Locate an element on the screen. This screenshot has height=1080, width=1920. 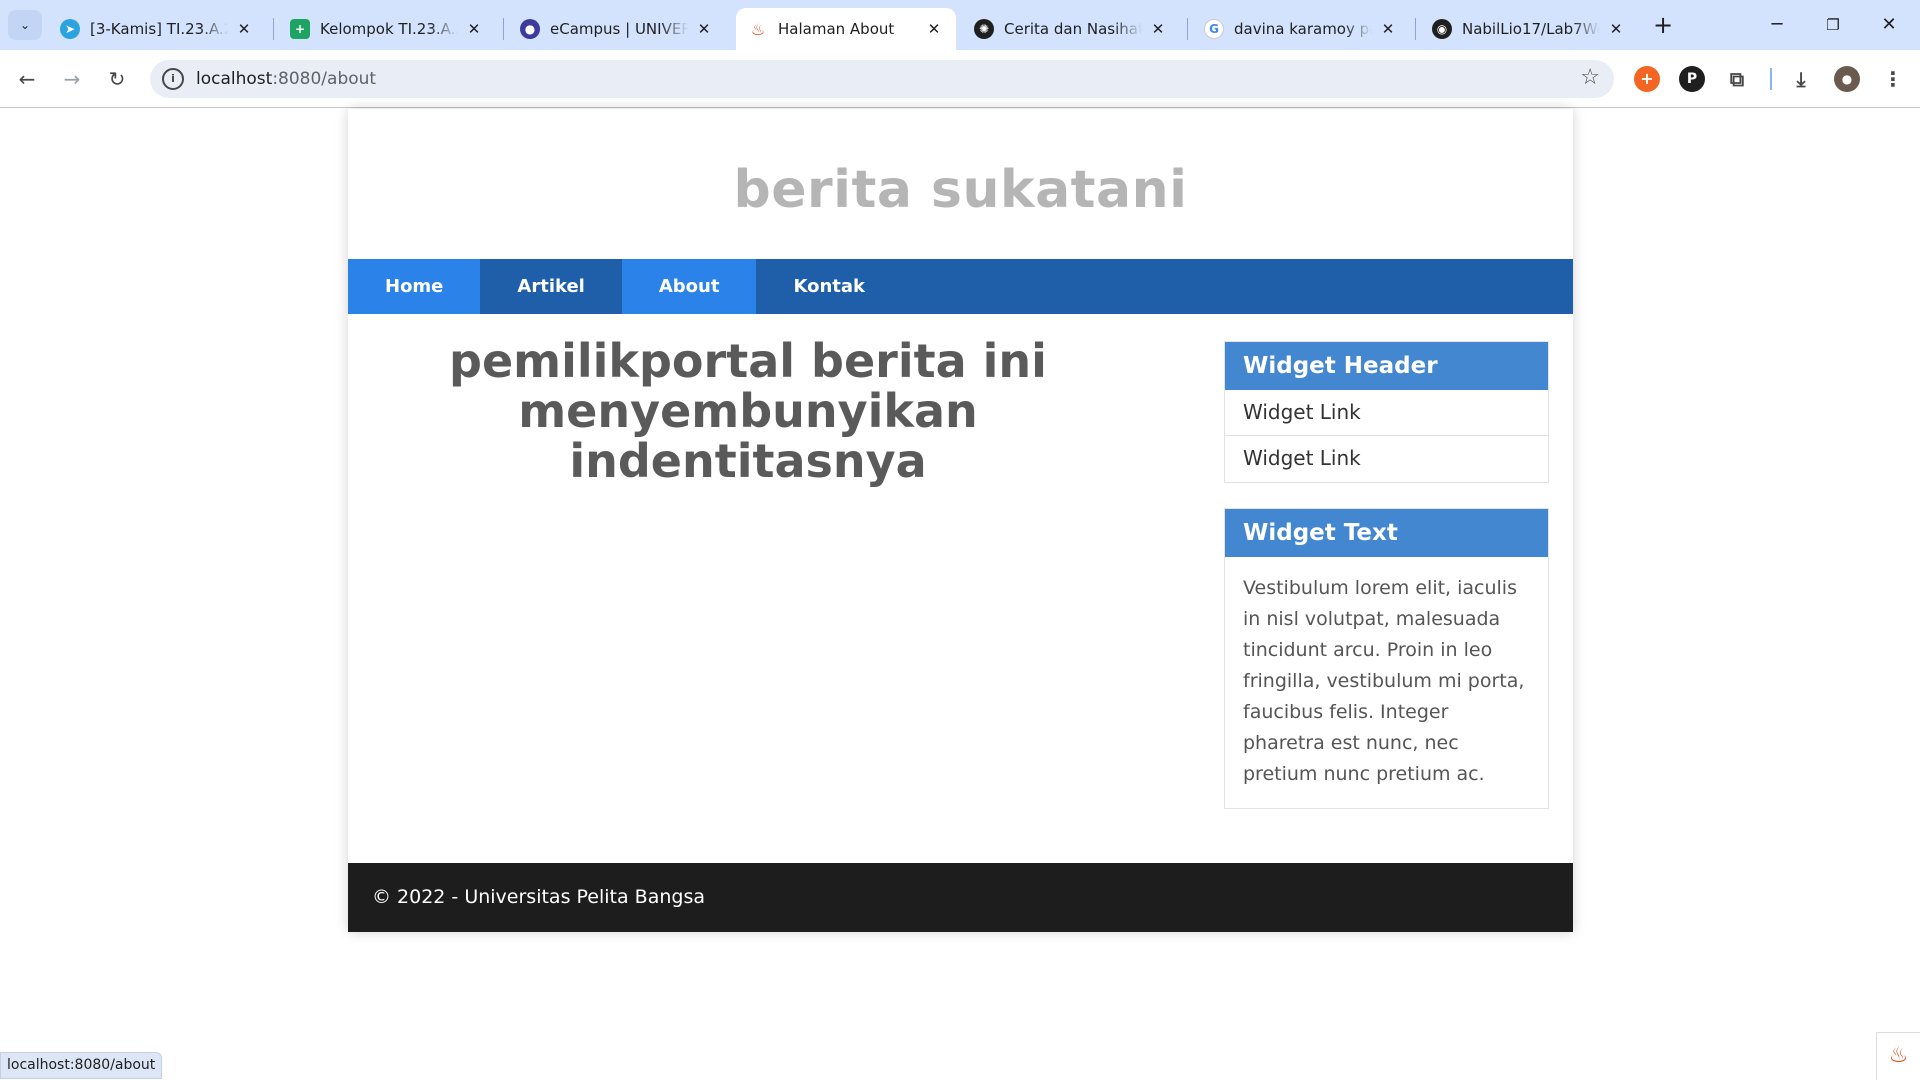
tab-title: Halaman About is located at coordinates (836, 29).